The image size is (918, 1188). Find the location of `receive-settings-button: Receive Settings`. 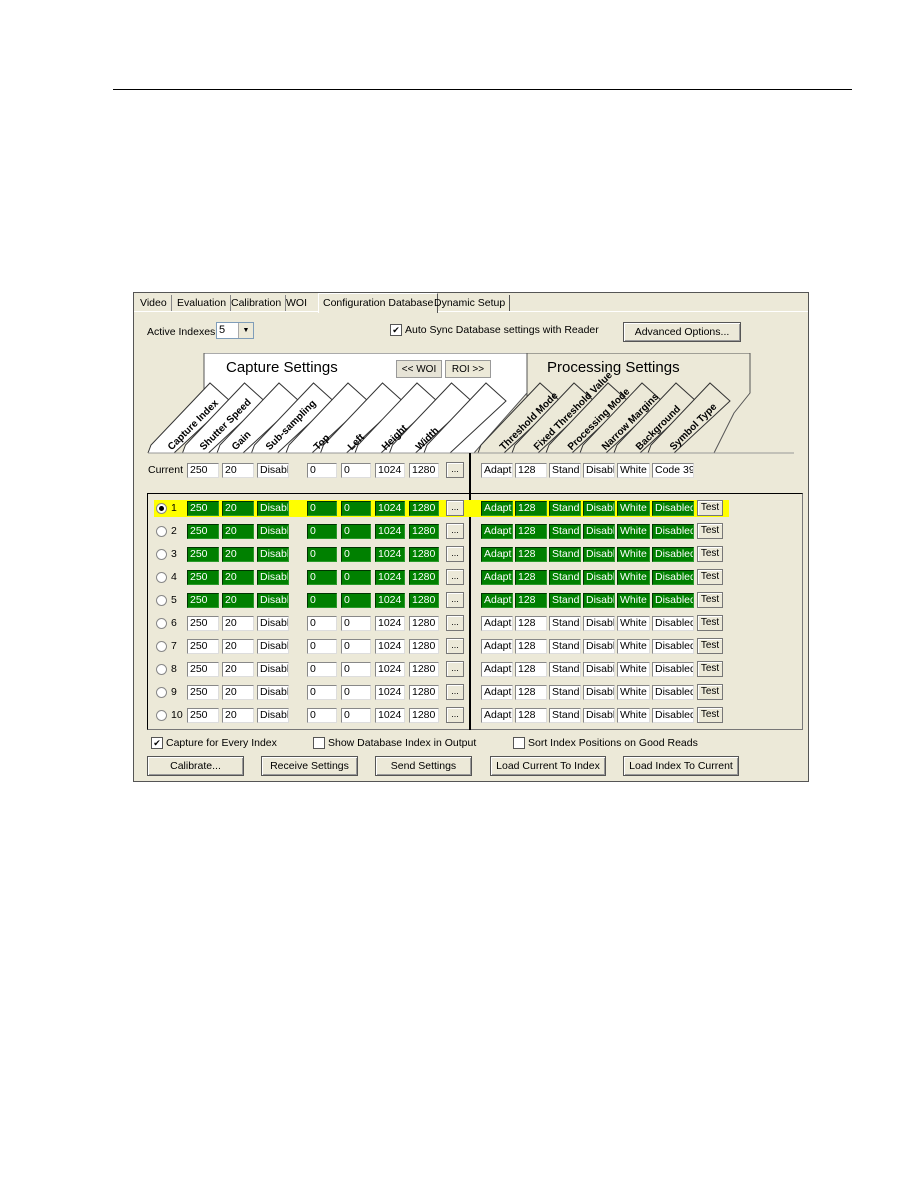

receive-settings-button: Receive Settings is located at coordinates (309, 766).